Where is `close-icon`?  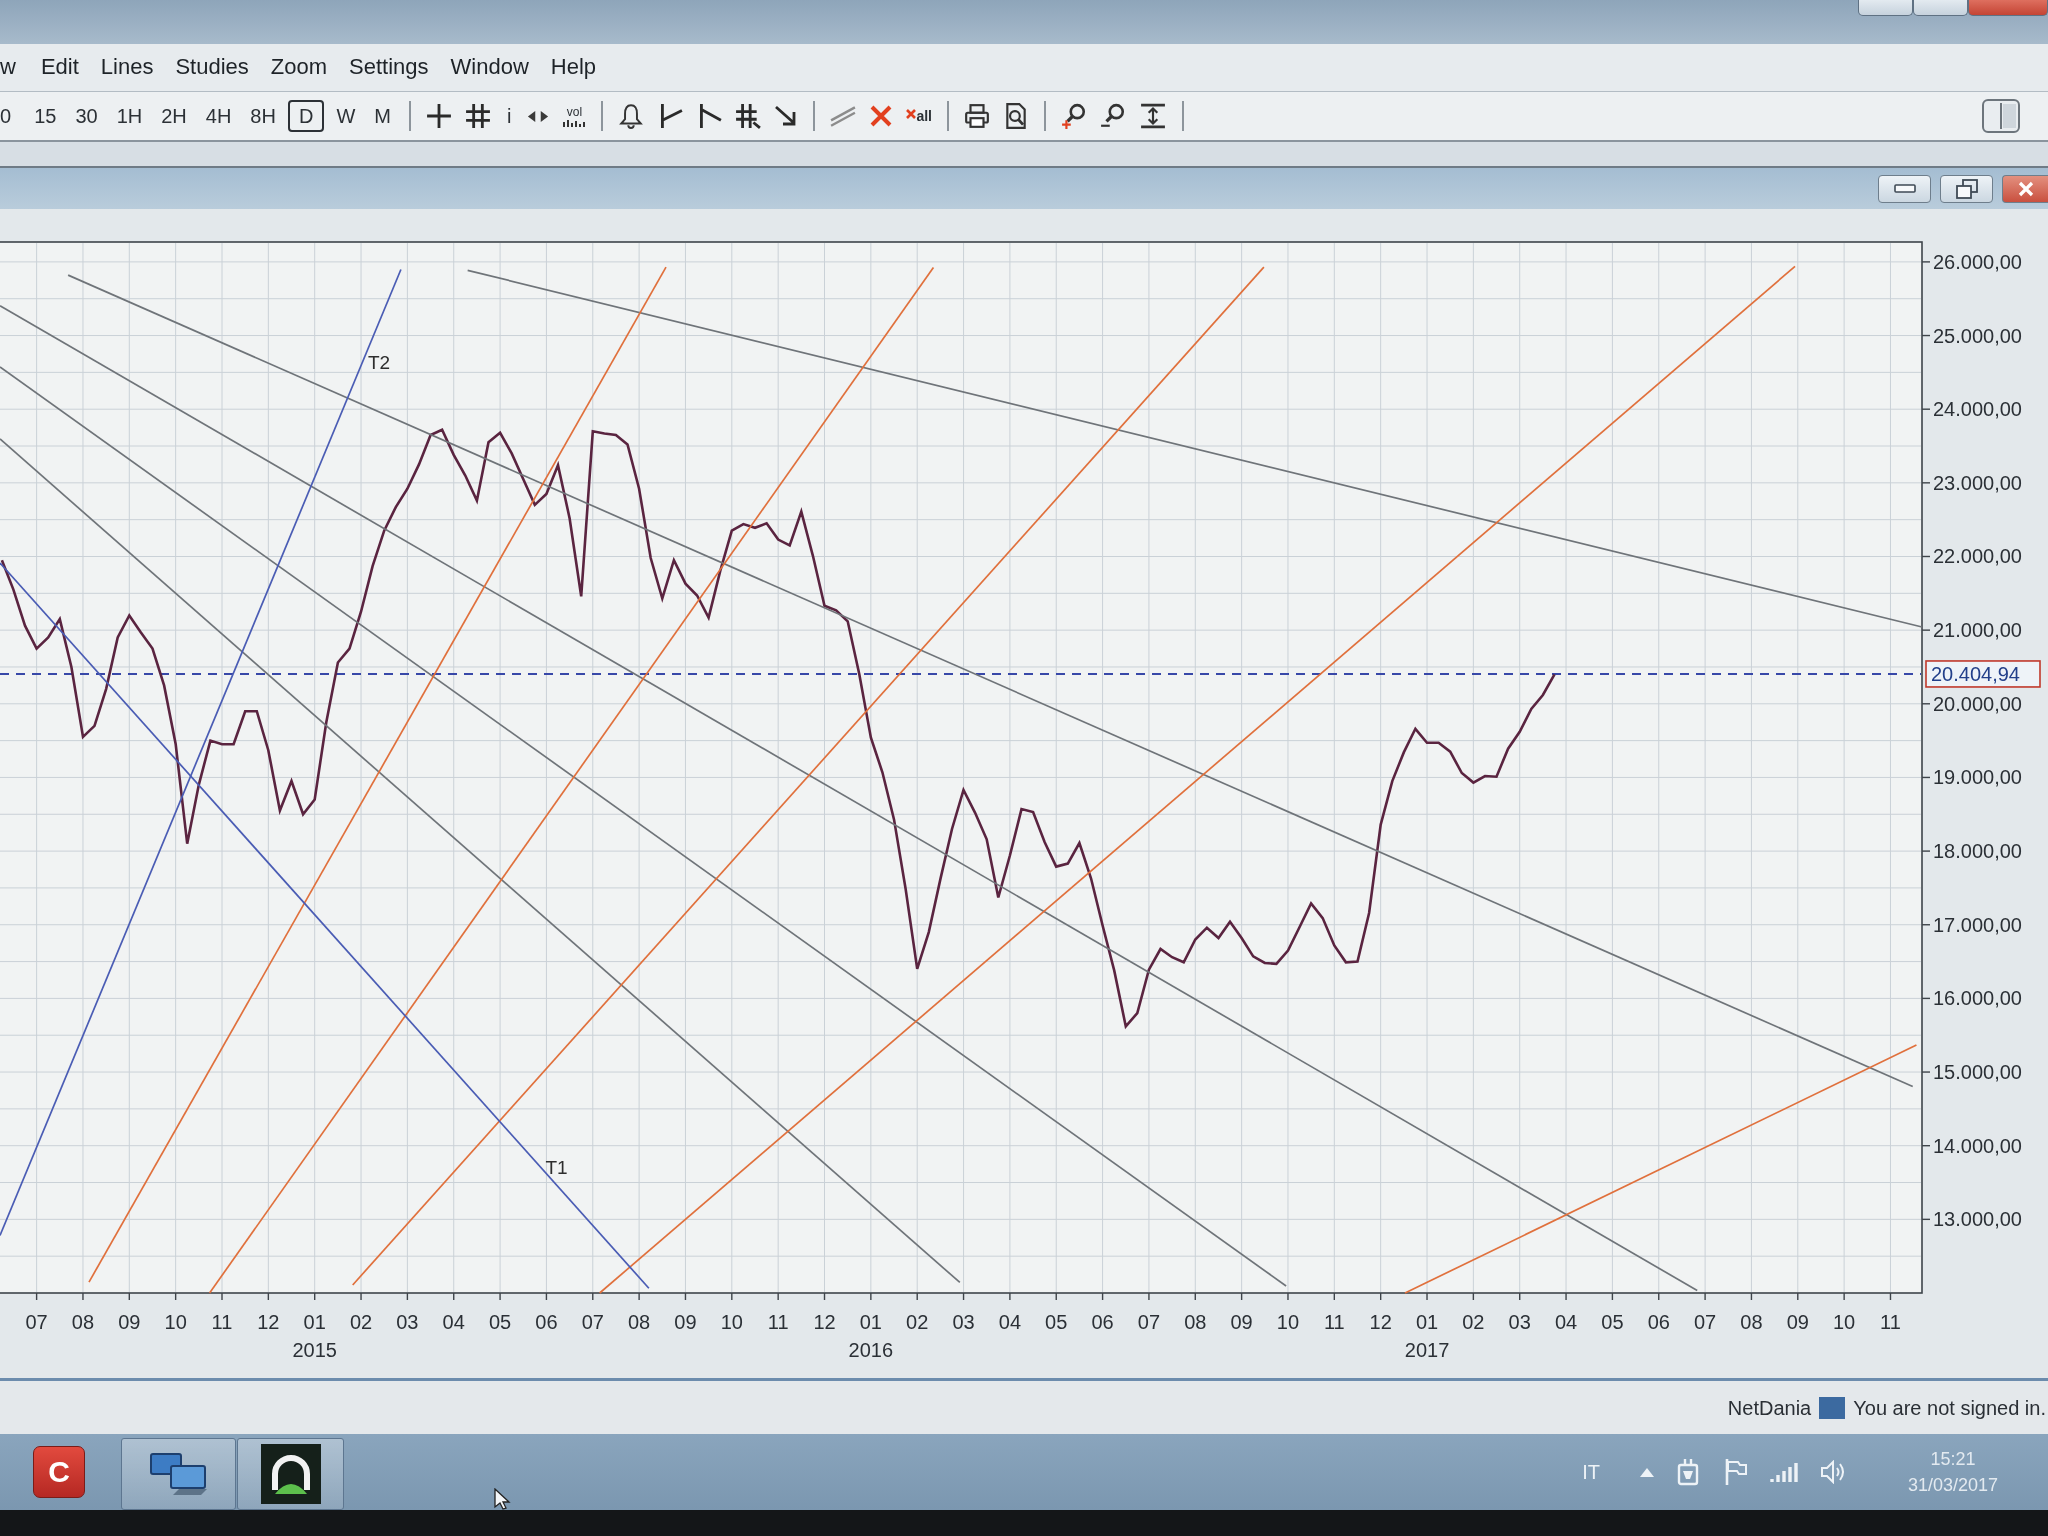
close-icon is located at coordinates (2025, 188).